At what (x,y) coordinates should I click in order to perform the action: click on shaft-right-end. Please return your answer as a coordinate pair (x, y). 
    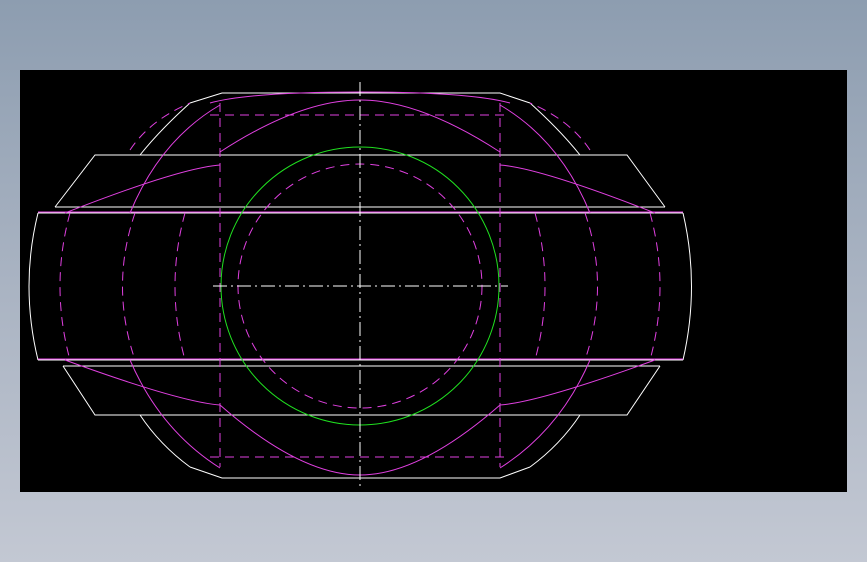
    Looking at the image, I should click on (687, 286).